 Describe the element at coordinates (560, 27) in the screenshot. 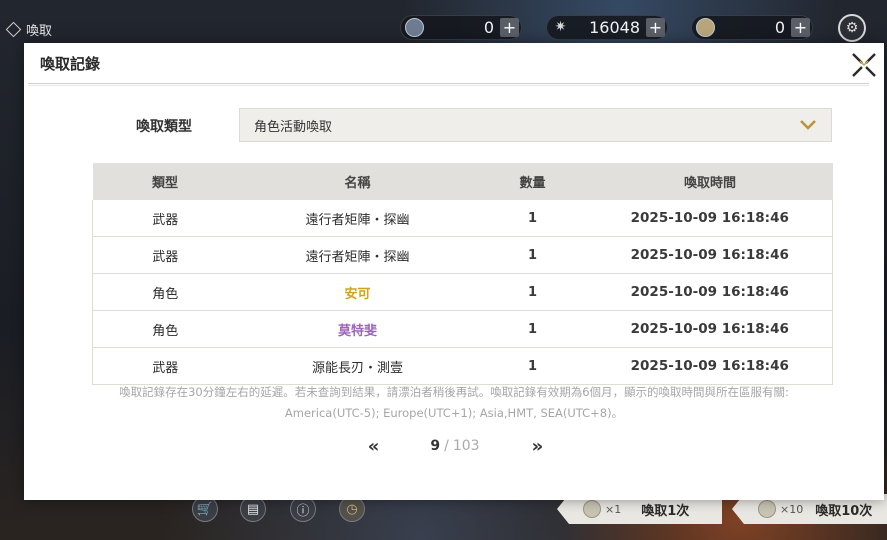

I see `star-crystal-icon: ✷` at that location.